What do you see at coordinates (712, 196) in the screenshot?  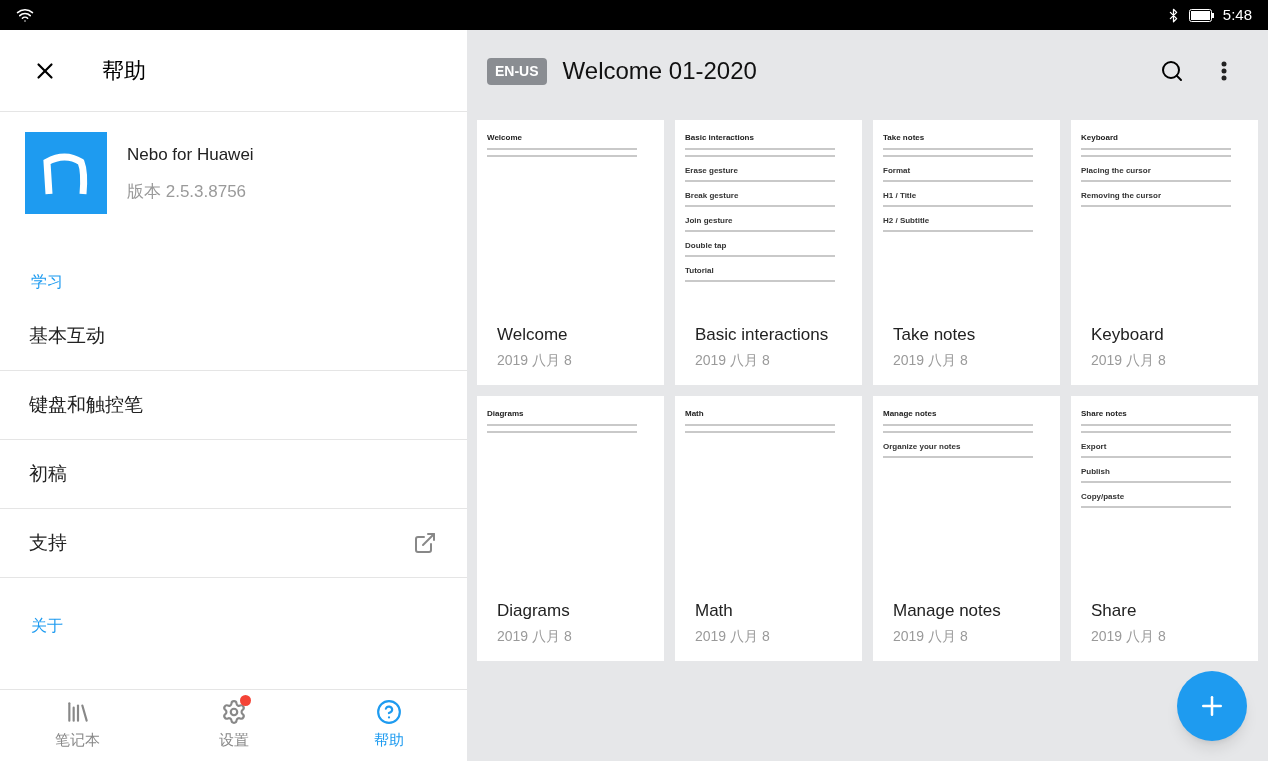 I see `preview-heading: Break gesture` at bounding box center [712, 196].